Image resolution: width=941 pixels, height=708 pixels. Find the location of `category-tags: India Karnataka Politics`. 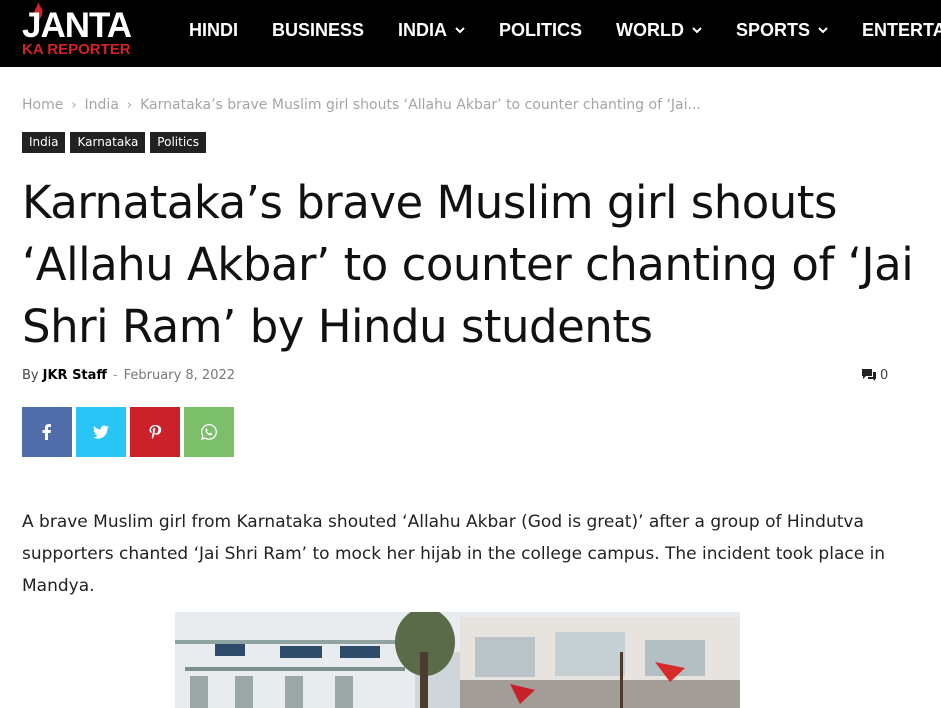

category-tags: India Karnataka Politics is located at coordinates (116, 142).